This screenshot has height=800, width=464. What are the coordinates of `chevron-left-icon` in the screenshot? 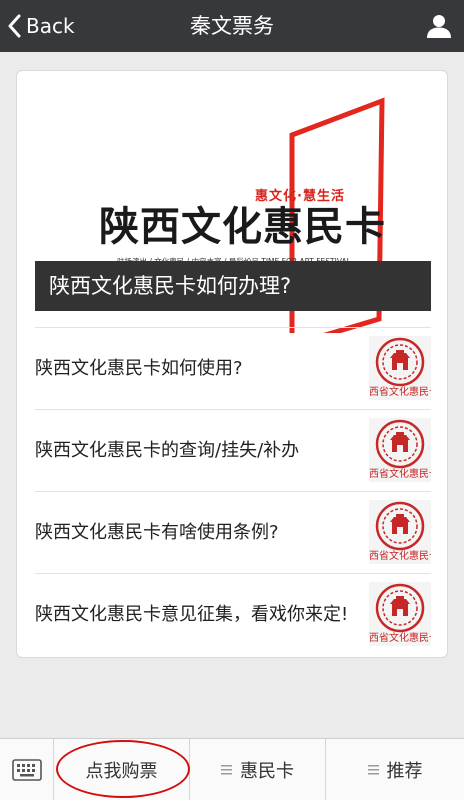 It's located at (14, 26).